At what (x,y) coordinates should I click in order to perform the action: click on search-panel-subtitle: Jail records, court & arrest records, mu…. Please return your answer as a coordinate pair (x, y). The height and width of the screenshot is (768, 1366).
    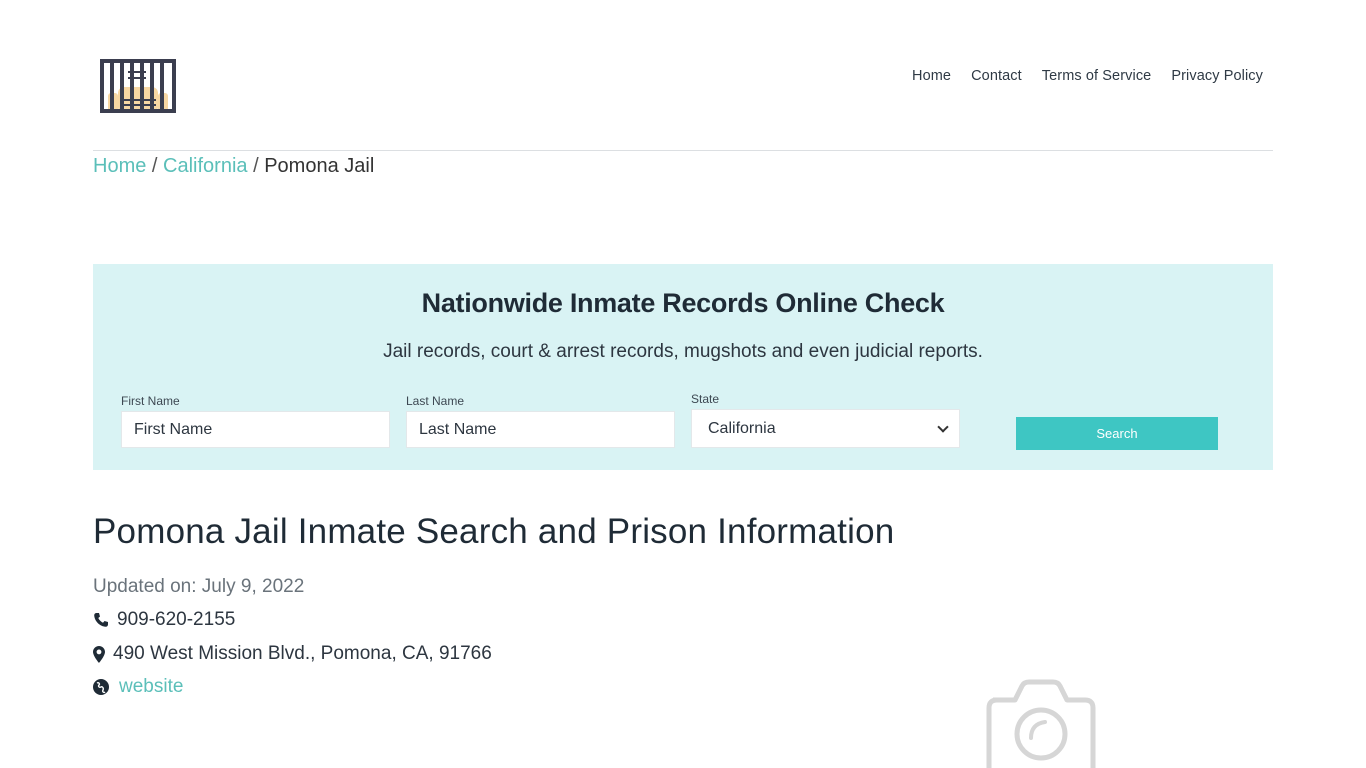
    Looking at the image, I should click on (683, 351).